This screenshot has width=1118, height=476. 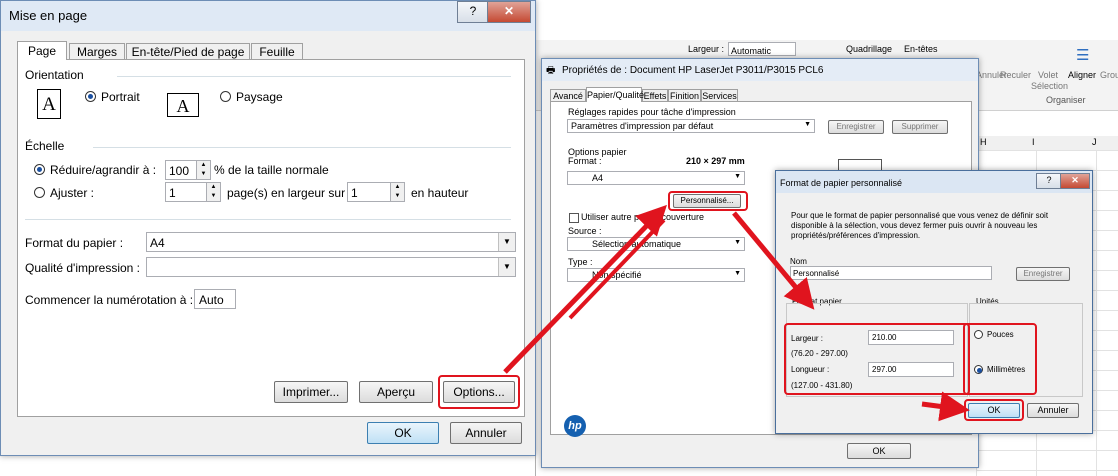 What do you see at coordinates (773, 260) in the screenshot?
I see `arrow-to-format-papier` at bounding box center [773, 260].